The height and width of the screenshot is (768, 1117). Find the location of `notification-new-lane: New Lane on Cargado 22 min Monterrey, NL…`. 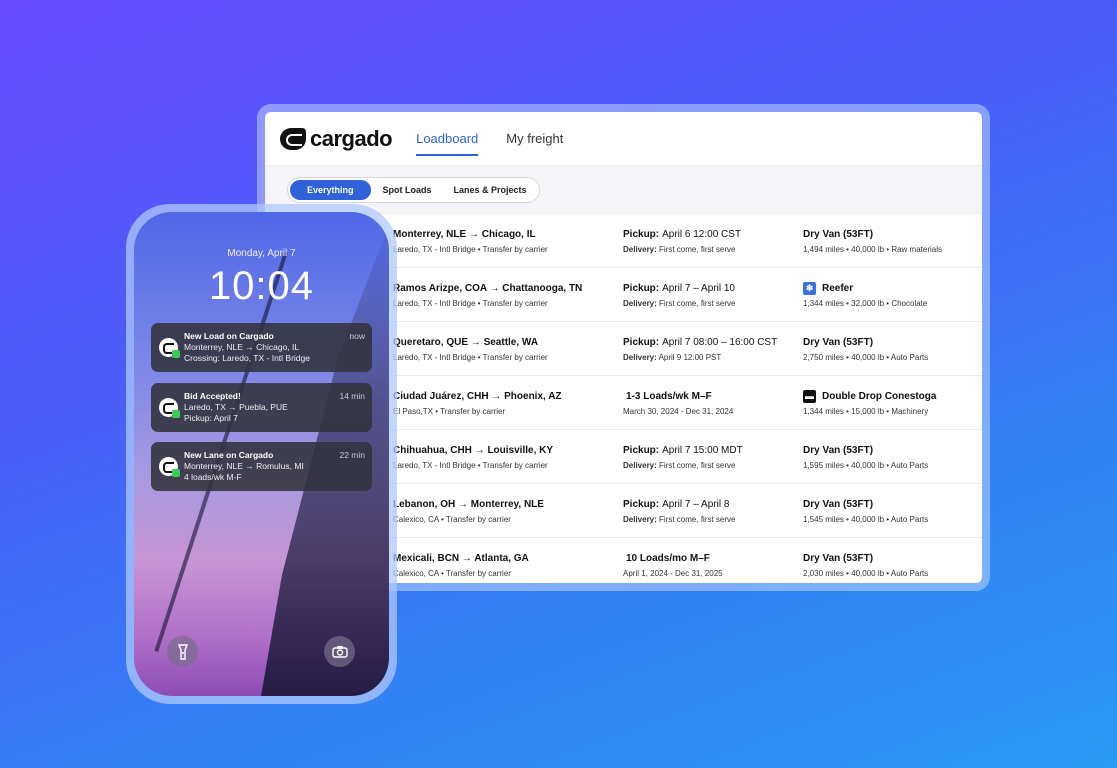

notification-new-lane: New Lane on Cargado 22 min Monterrey, NL… is located at coordinates (261, 466).